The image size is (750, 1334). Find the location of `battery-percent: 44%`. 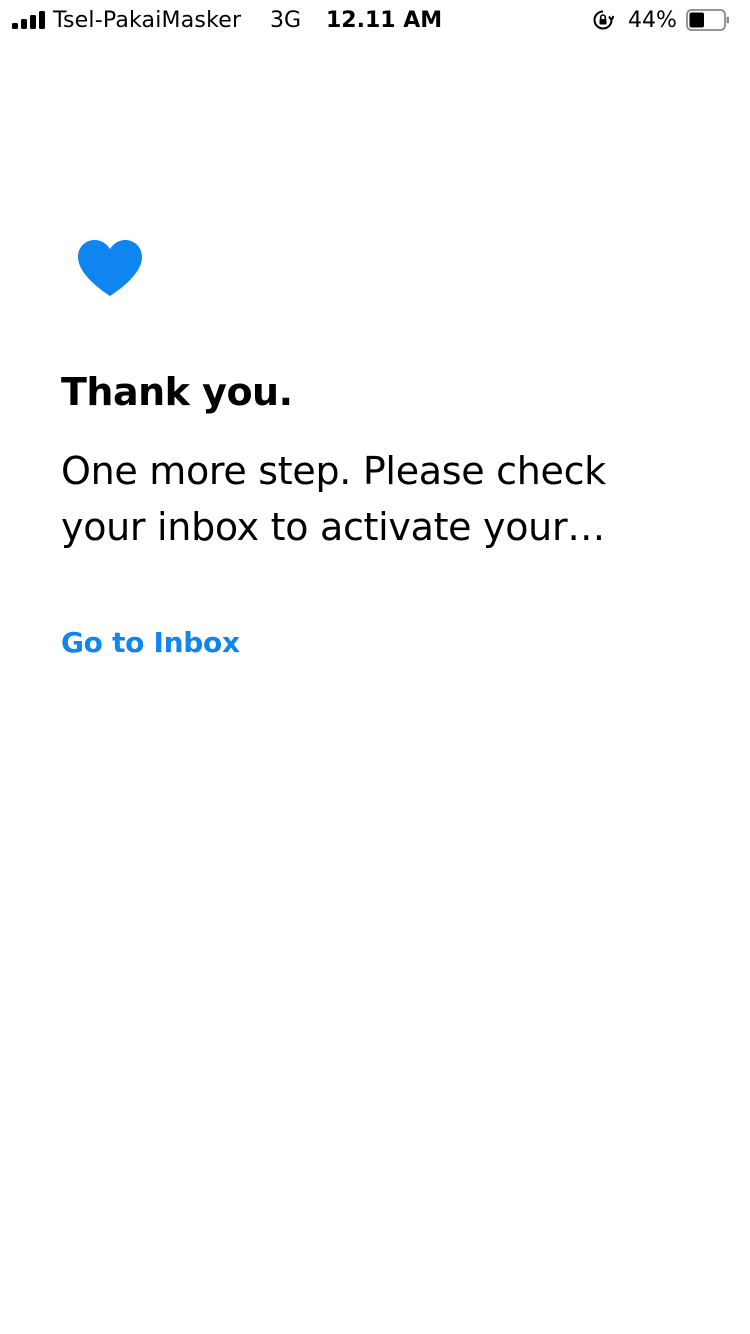

battery-percent: 44% is located at coordinates (652, 20).